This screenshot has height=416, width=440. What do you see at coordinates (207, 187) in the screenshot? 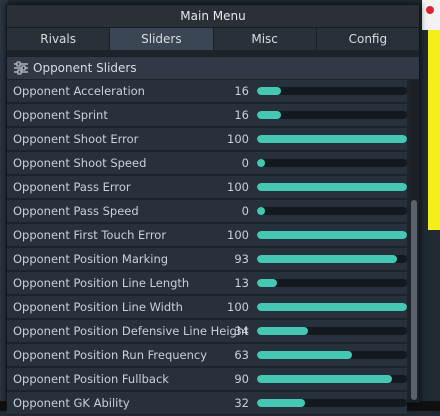
I see `slider-row: Opponent Pass Error 100` at bounding box center [207, 187].